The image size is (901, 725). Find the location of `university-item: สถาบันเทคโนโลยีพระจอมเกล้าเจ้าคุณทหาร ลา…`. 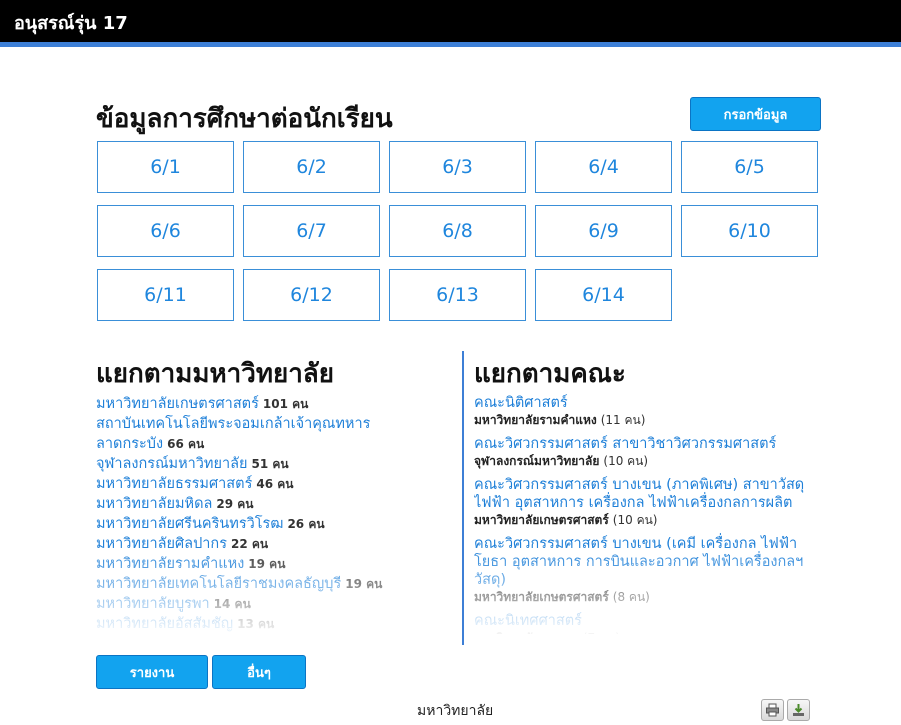

university-item: สถาบันเทคโนโลยีพระจอมเกล้าเจ้าคุณทหาร ลา… is located at coordinates (271, 434).